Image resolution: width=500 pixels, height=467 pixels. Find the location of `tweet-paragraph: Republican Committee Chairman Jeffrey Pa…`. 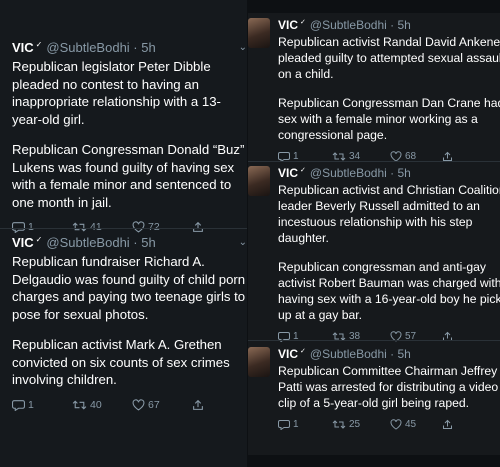

tweet-paragraph: Republican Committee Chairman Jeffrey Pa… is located at coordinates (388, 387).